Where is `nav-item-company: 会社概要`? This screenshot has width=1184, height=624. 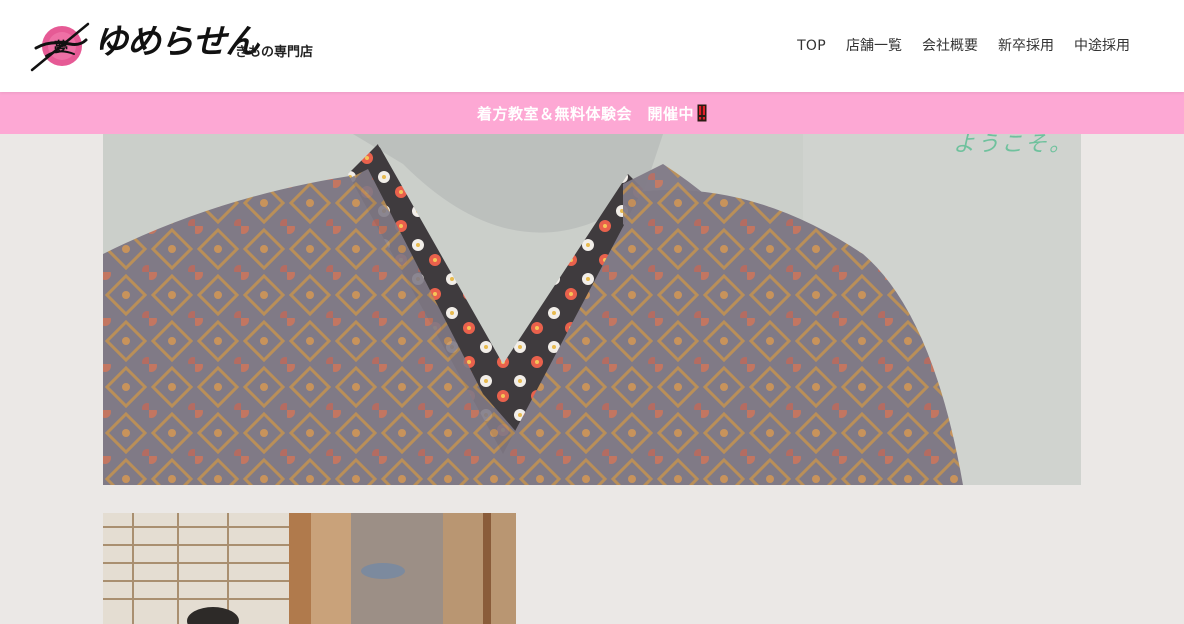 nav-item-company: 会社概要 is located at coordinates (950, 46).